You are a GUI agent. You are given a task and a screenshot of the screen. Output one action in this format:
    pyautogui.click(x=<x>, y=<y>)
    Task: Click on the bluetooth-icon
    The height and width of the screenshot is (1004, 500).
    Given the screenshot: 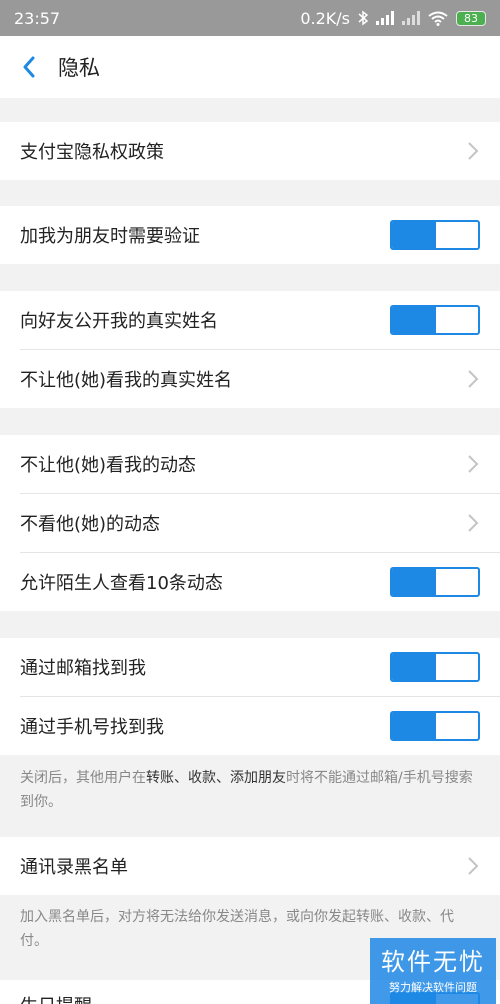 What is the action you would take?
    pyautogui.click(x=363, y=18)
    